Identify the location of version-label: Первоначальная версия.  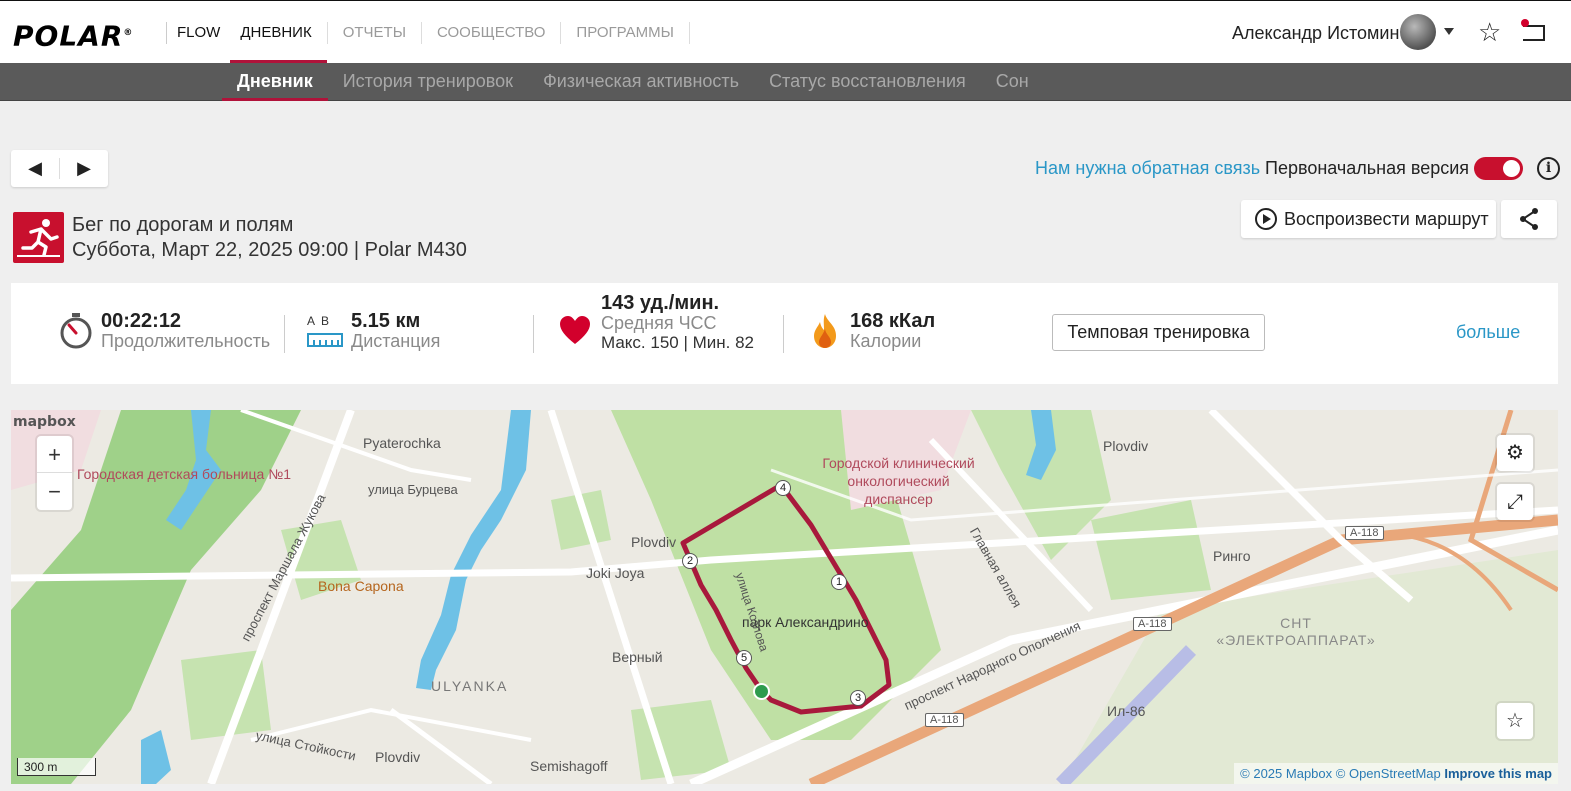
(1367, 168).